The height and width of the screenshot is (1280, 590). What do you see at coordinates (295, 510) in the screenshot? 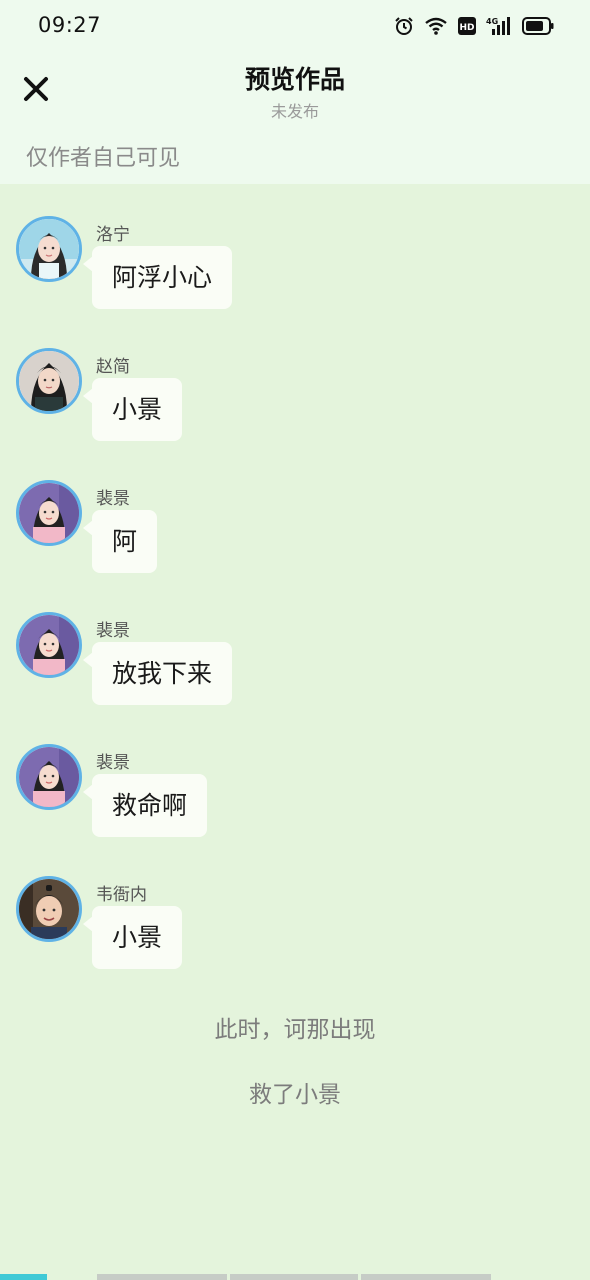
I see `message-item: 裴景 阿` at bounding box center [295, 510].